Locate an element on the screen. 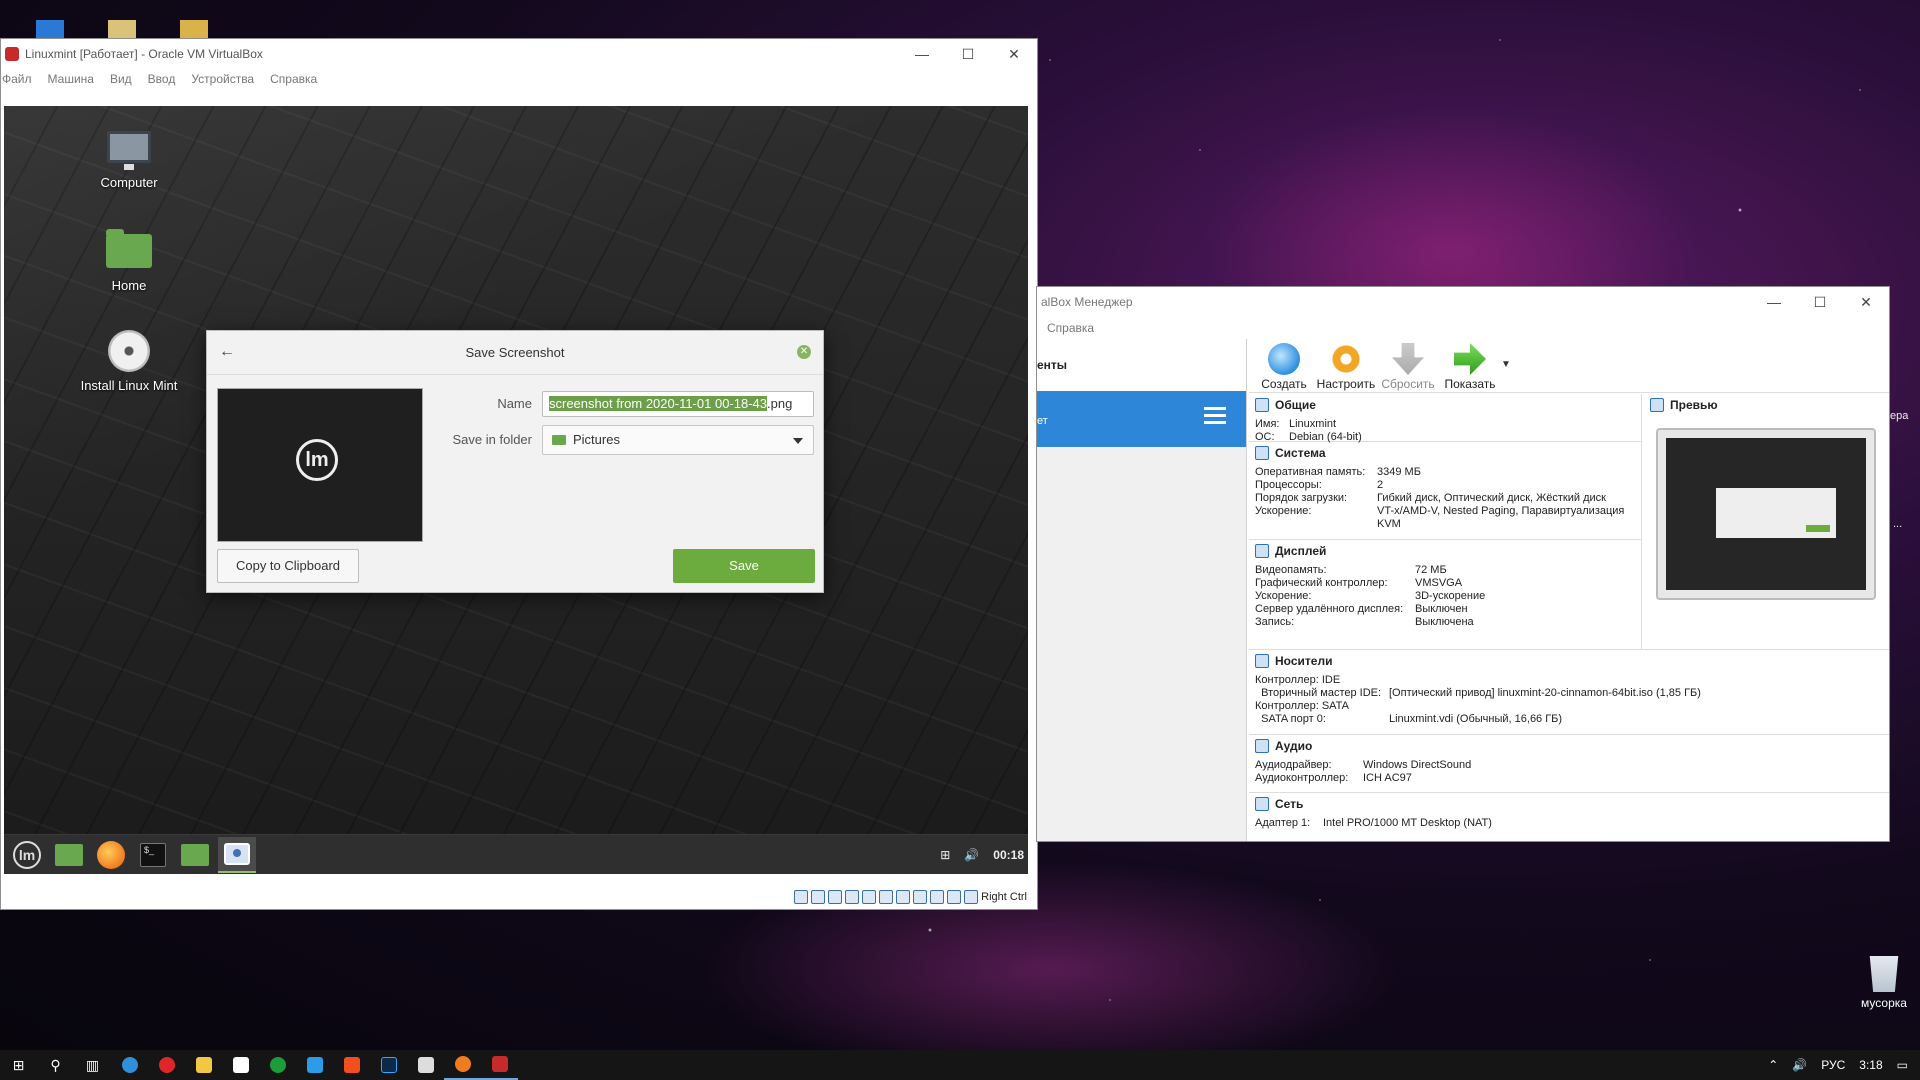 The image size is (1920, 1080). usb-status-icon is located at coordinates (869, 897).